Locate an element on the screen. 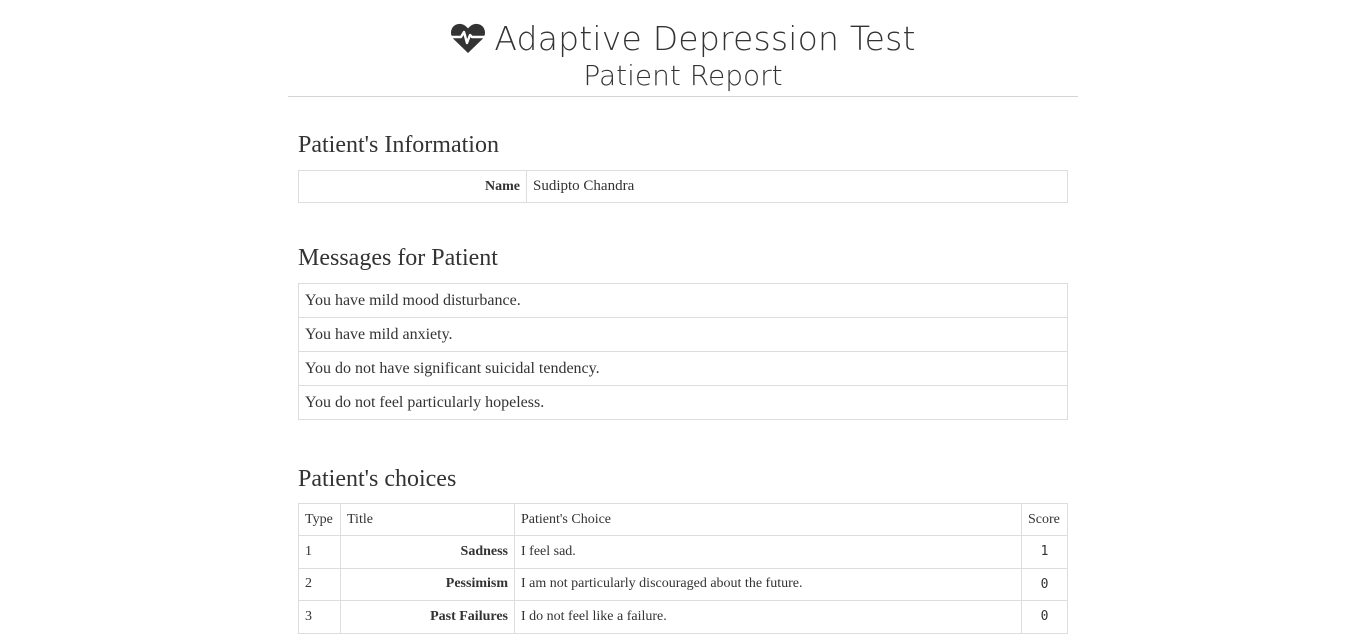  row-choice: I feel sad. is located at coordinates (768, 552).